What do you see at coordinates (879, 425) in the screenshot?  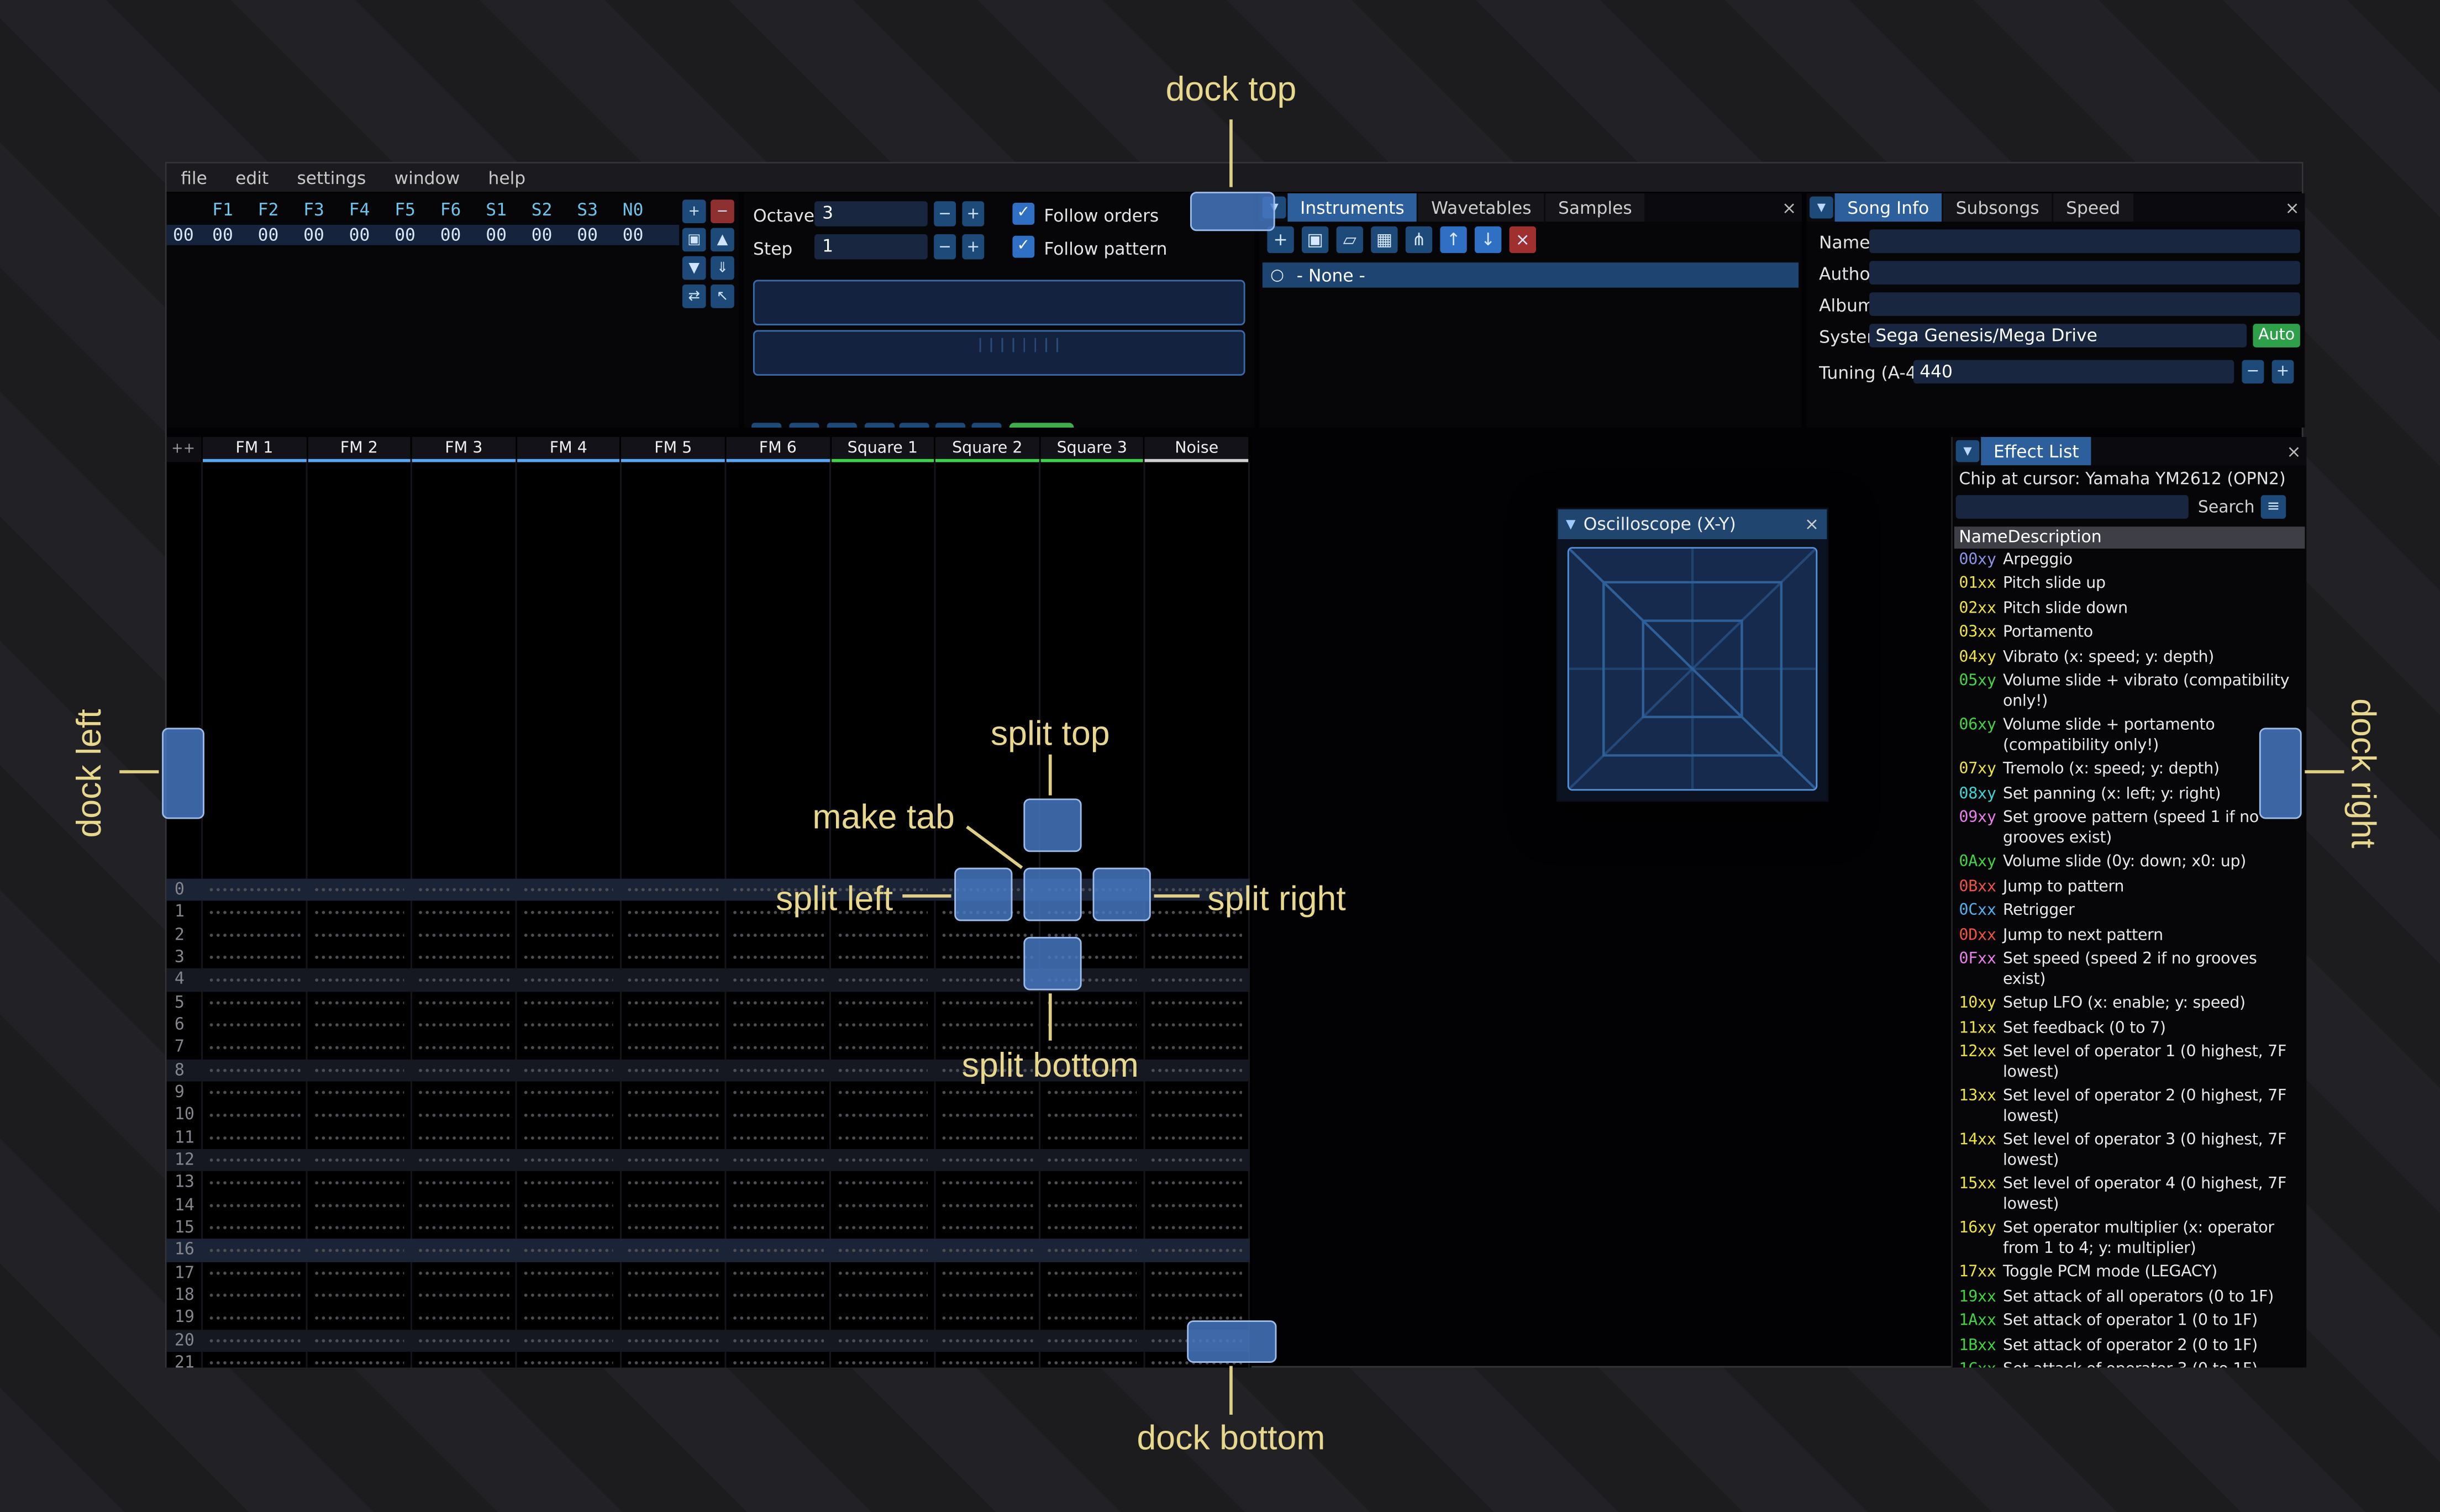 I see `playback-button: ↓` at bounding box center [879, 425].